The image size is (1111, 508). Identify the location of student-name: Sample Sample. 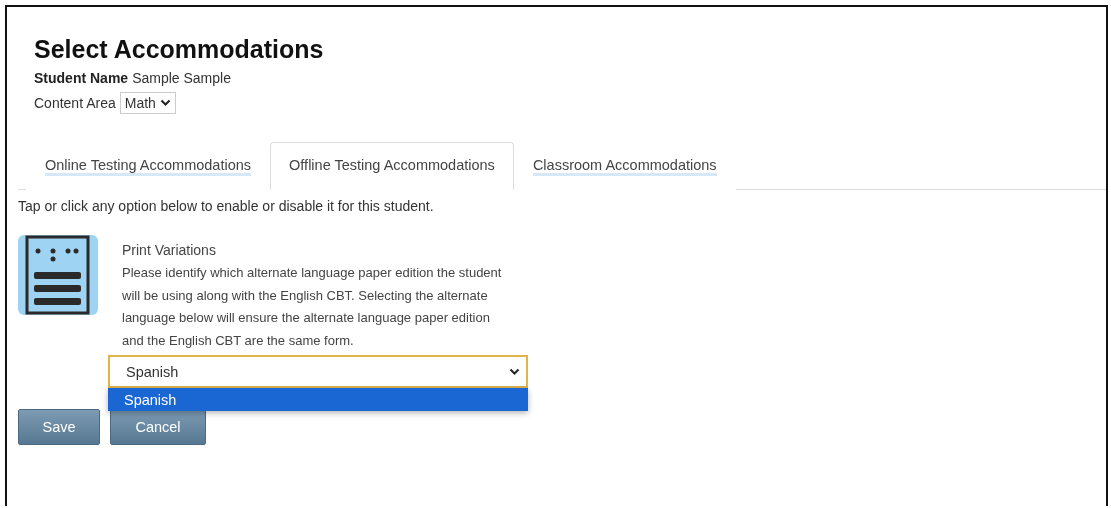
(181, 78).